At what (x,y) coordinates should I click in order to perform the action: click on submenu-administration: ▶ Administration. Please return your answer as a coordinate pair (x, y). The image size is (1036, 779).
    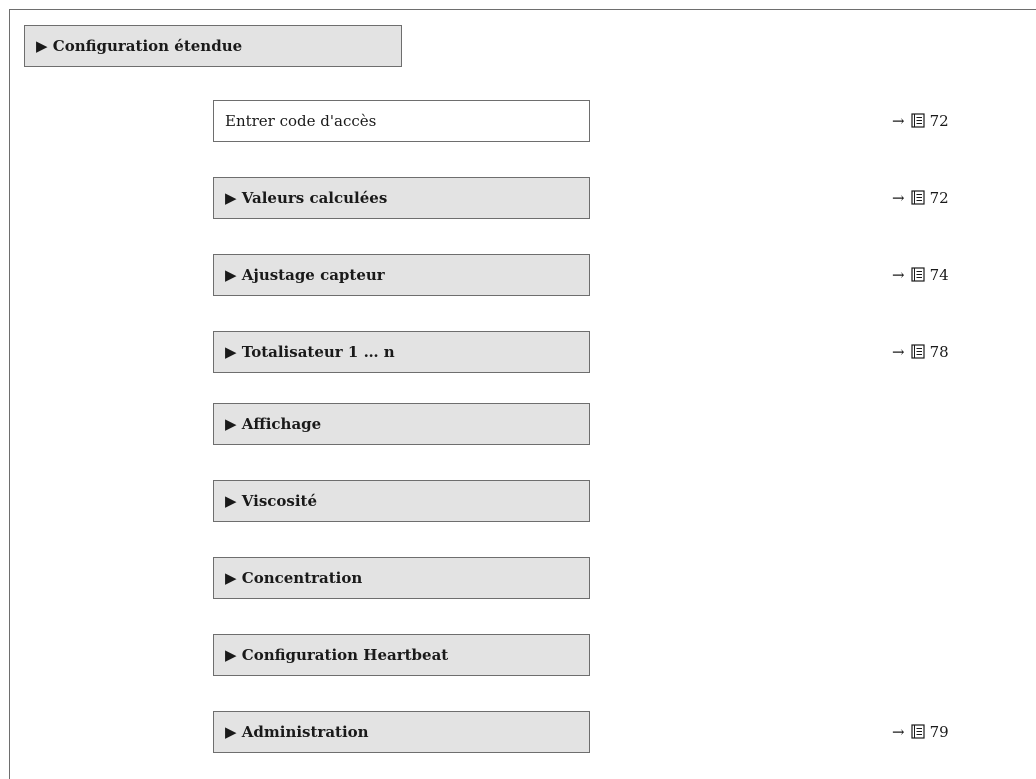
    Looking at the image, I should click on (401, 732).